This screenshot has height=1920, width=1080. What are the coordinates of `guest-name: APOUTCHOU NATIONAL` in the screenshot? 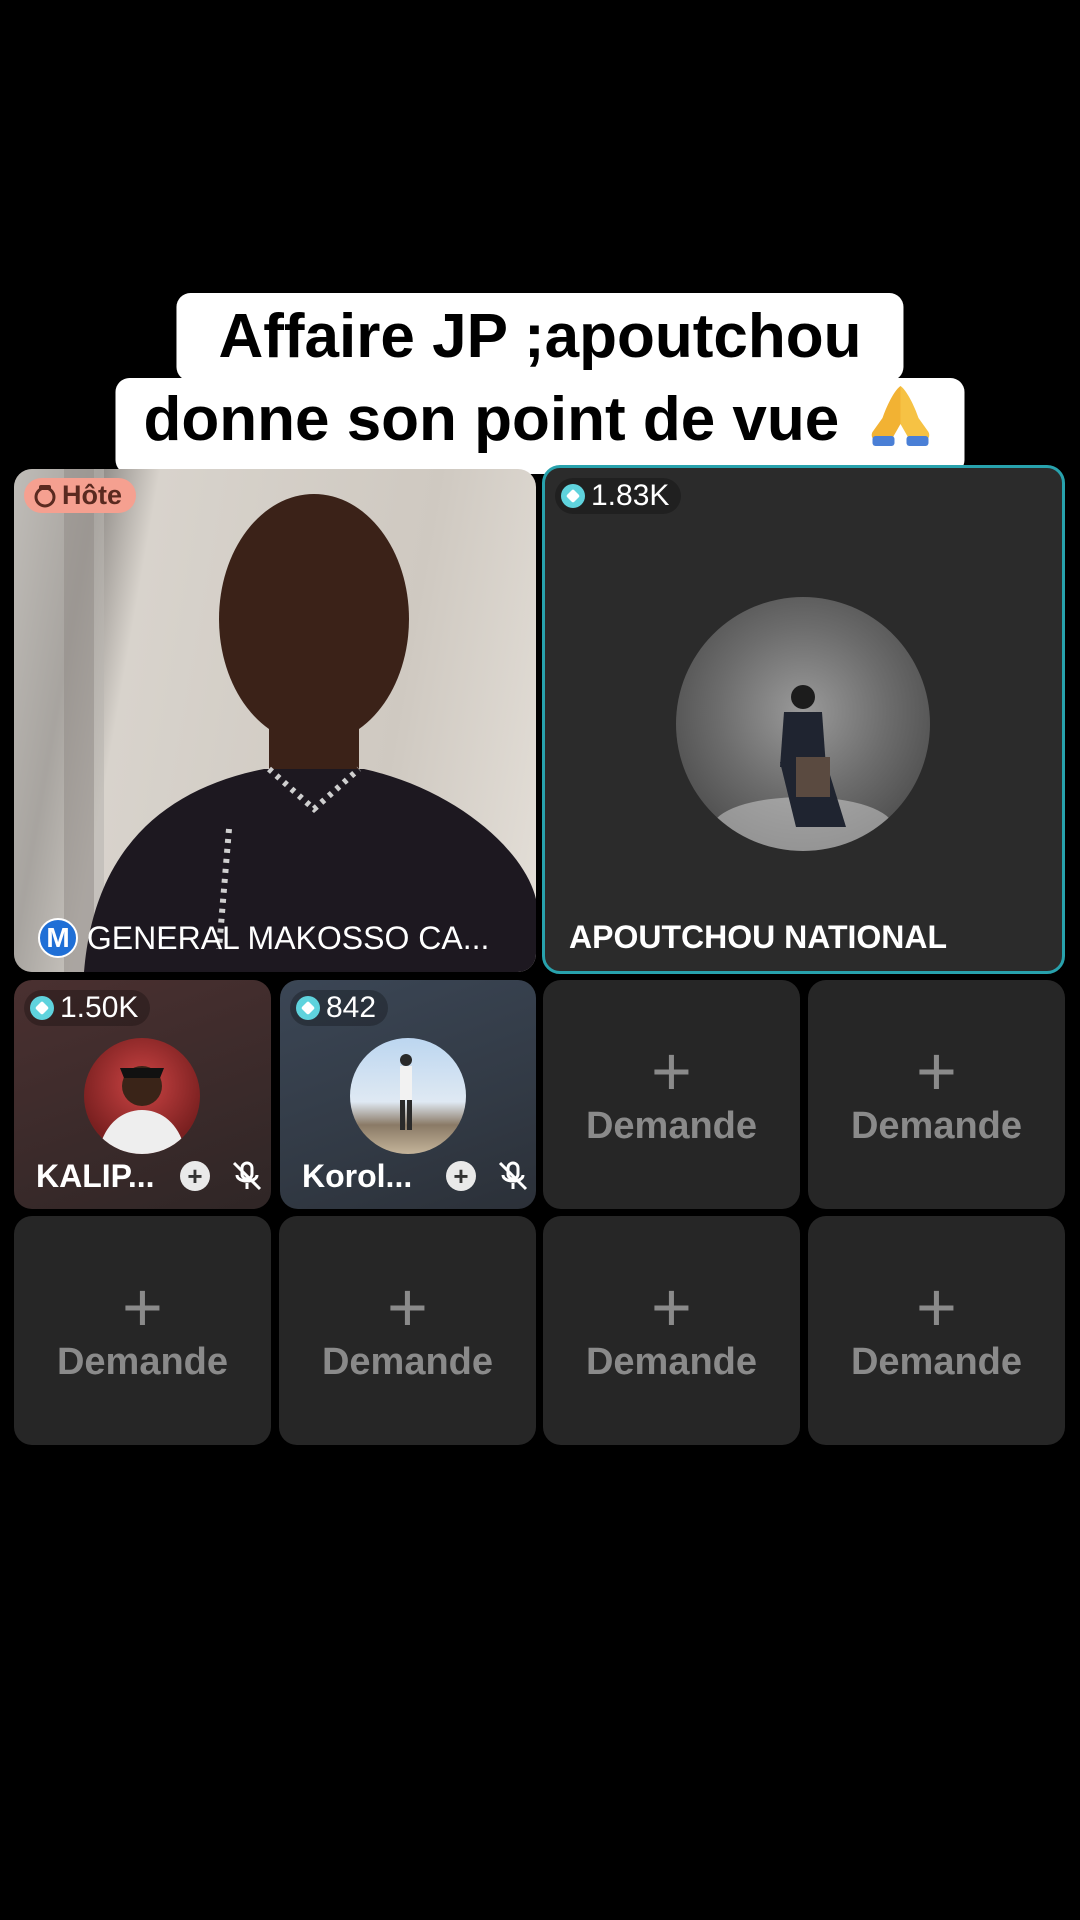 It's located at (758, 937).